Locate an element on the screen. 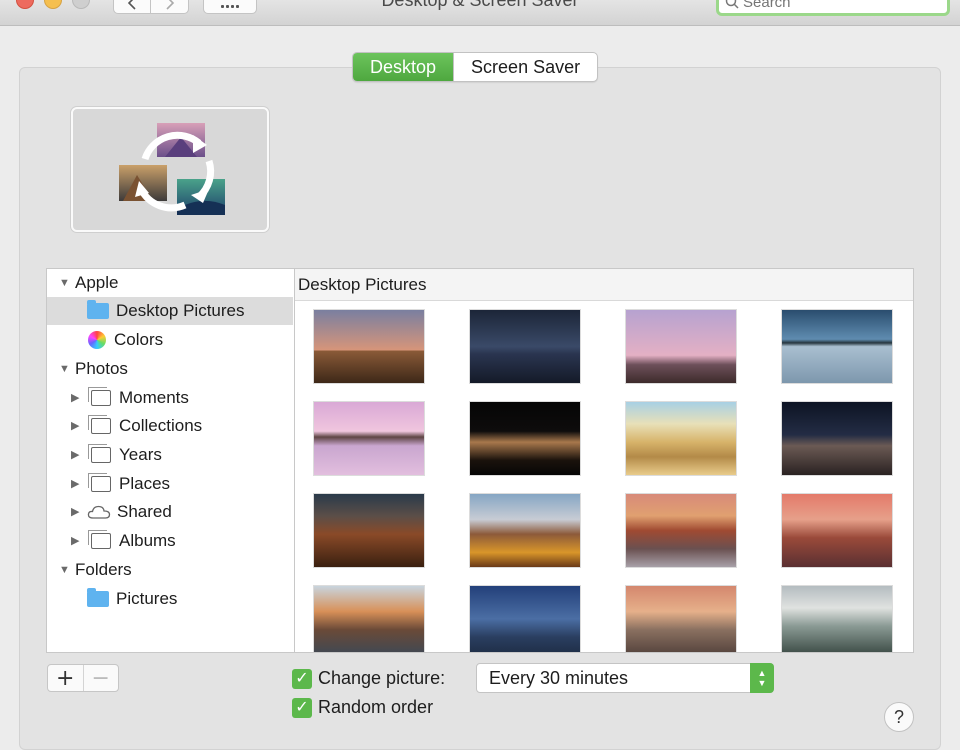 This screenshot has height=750, width=960. window-titlebar: Desktop & Screen Saver is located at coordinates (480, 13).